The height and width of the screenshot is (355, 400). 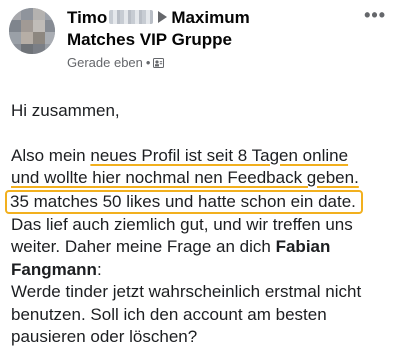 What do you see at coordinates (163, 17) in the screenshot?
I see `triangle-right-icon` at bounding box center [163, 17].